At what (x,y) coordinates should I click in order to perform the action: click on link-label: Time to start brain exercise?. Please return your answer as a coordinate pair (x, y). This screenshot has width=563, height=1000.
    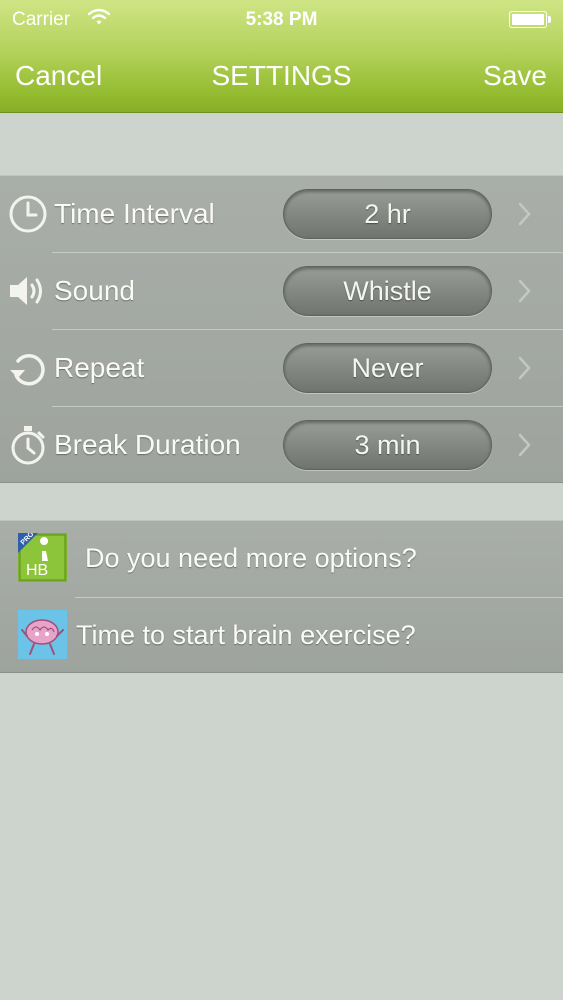
    Looking at the image, I should click on (246, 635).